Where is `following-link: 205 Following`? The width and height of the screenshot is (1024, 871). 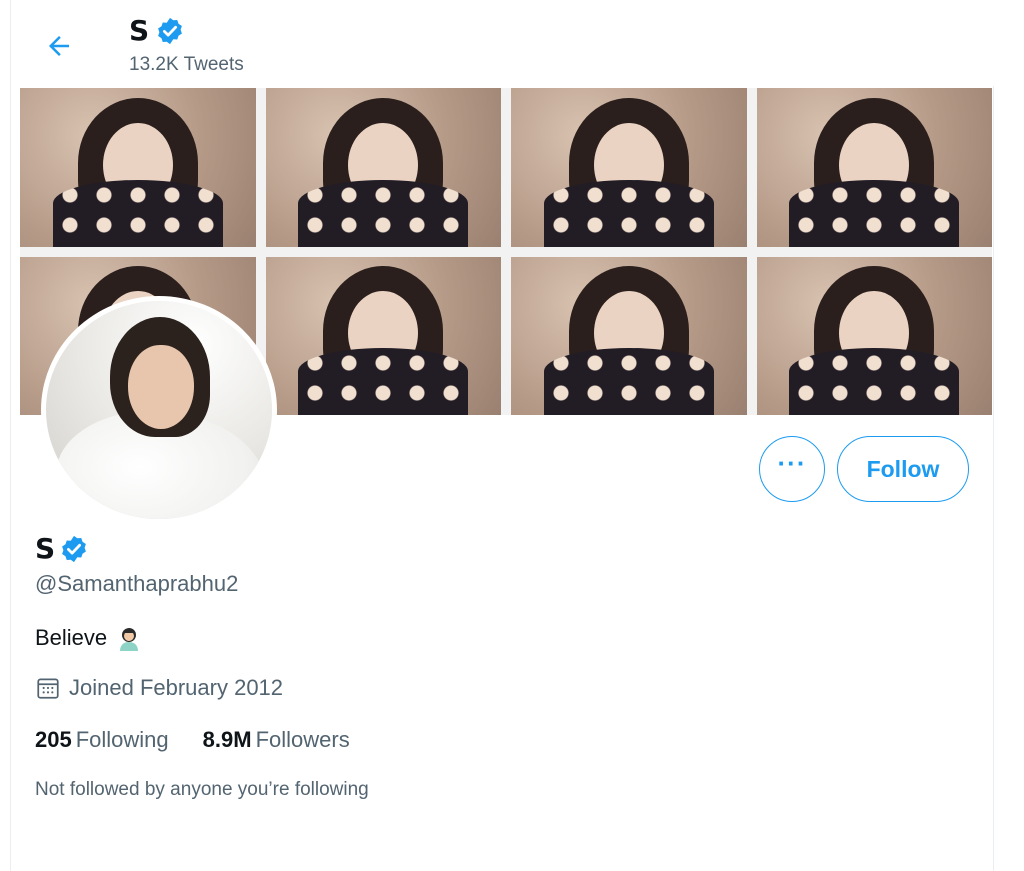 following-link: 205 Following is located at coordinates (102, 740).